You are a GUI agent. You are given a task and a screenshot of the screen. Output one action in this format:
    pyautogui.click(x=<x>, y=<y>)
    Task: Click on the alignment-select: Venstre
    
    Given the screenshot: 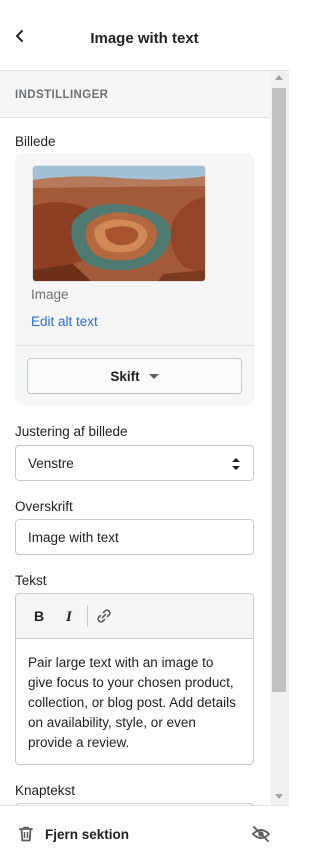 What is the action you would take?
    pyautogui.click(x=134, y=463)
    